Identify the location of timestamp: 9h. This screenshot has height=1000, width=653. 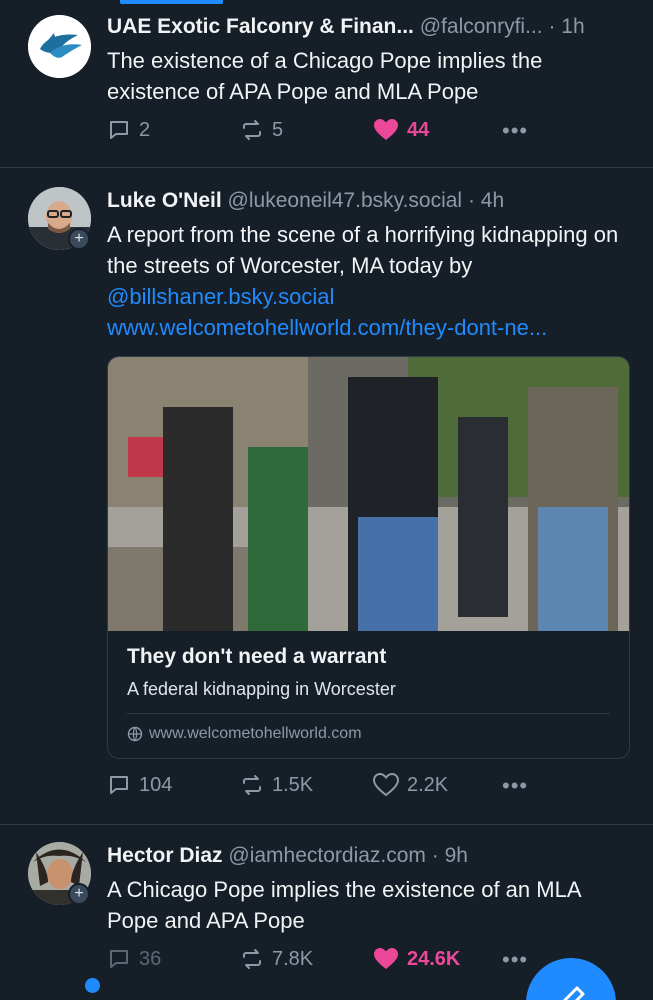
(456, 855).